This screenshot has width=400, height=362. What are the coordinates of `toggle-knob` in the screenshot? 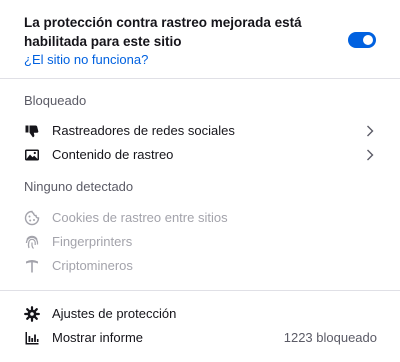 It's located at (368, 40).